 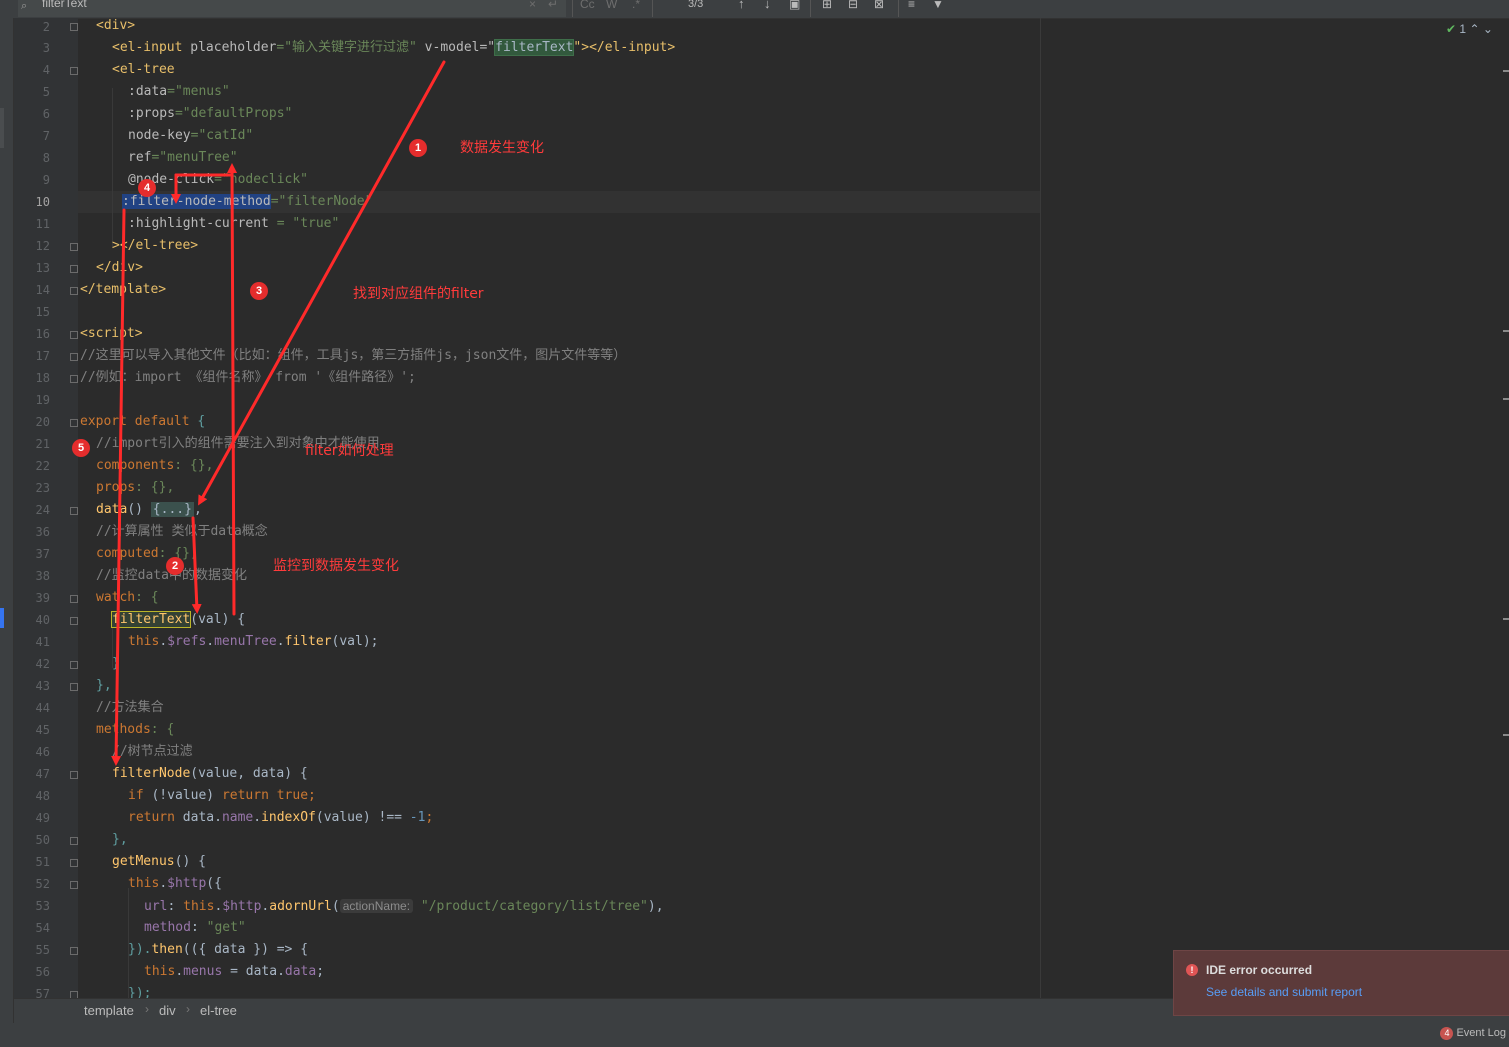 I want to click on line-number: 9, so click(x=46, y=180).